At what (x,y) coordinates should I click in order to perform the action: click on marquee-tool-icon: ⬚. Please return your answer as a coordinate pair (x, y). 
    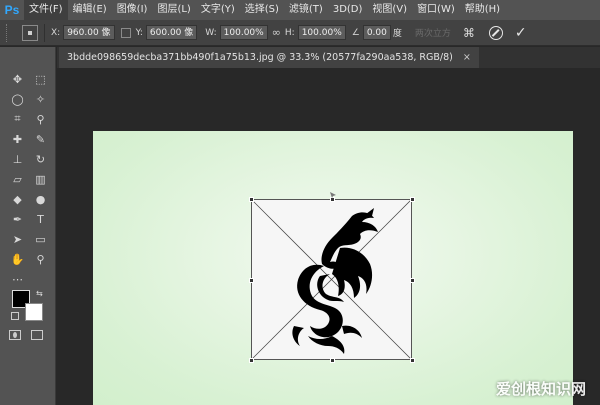
    Looking at the image, I should click on (40, 79).